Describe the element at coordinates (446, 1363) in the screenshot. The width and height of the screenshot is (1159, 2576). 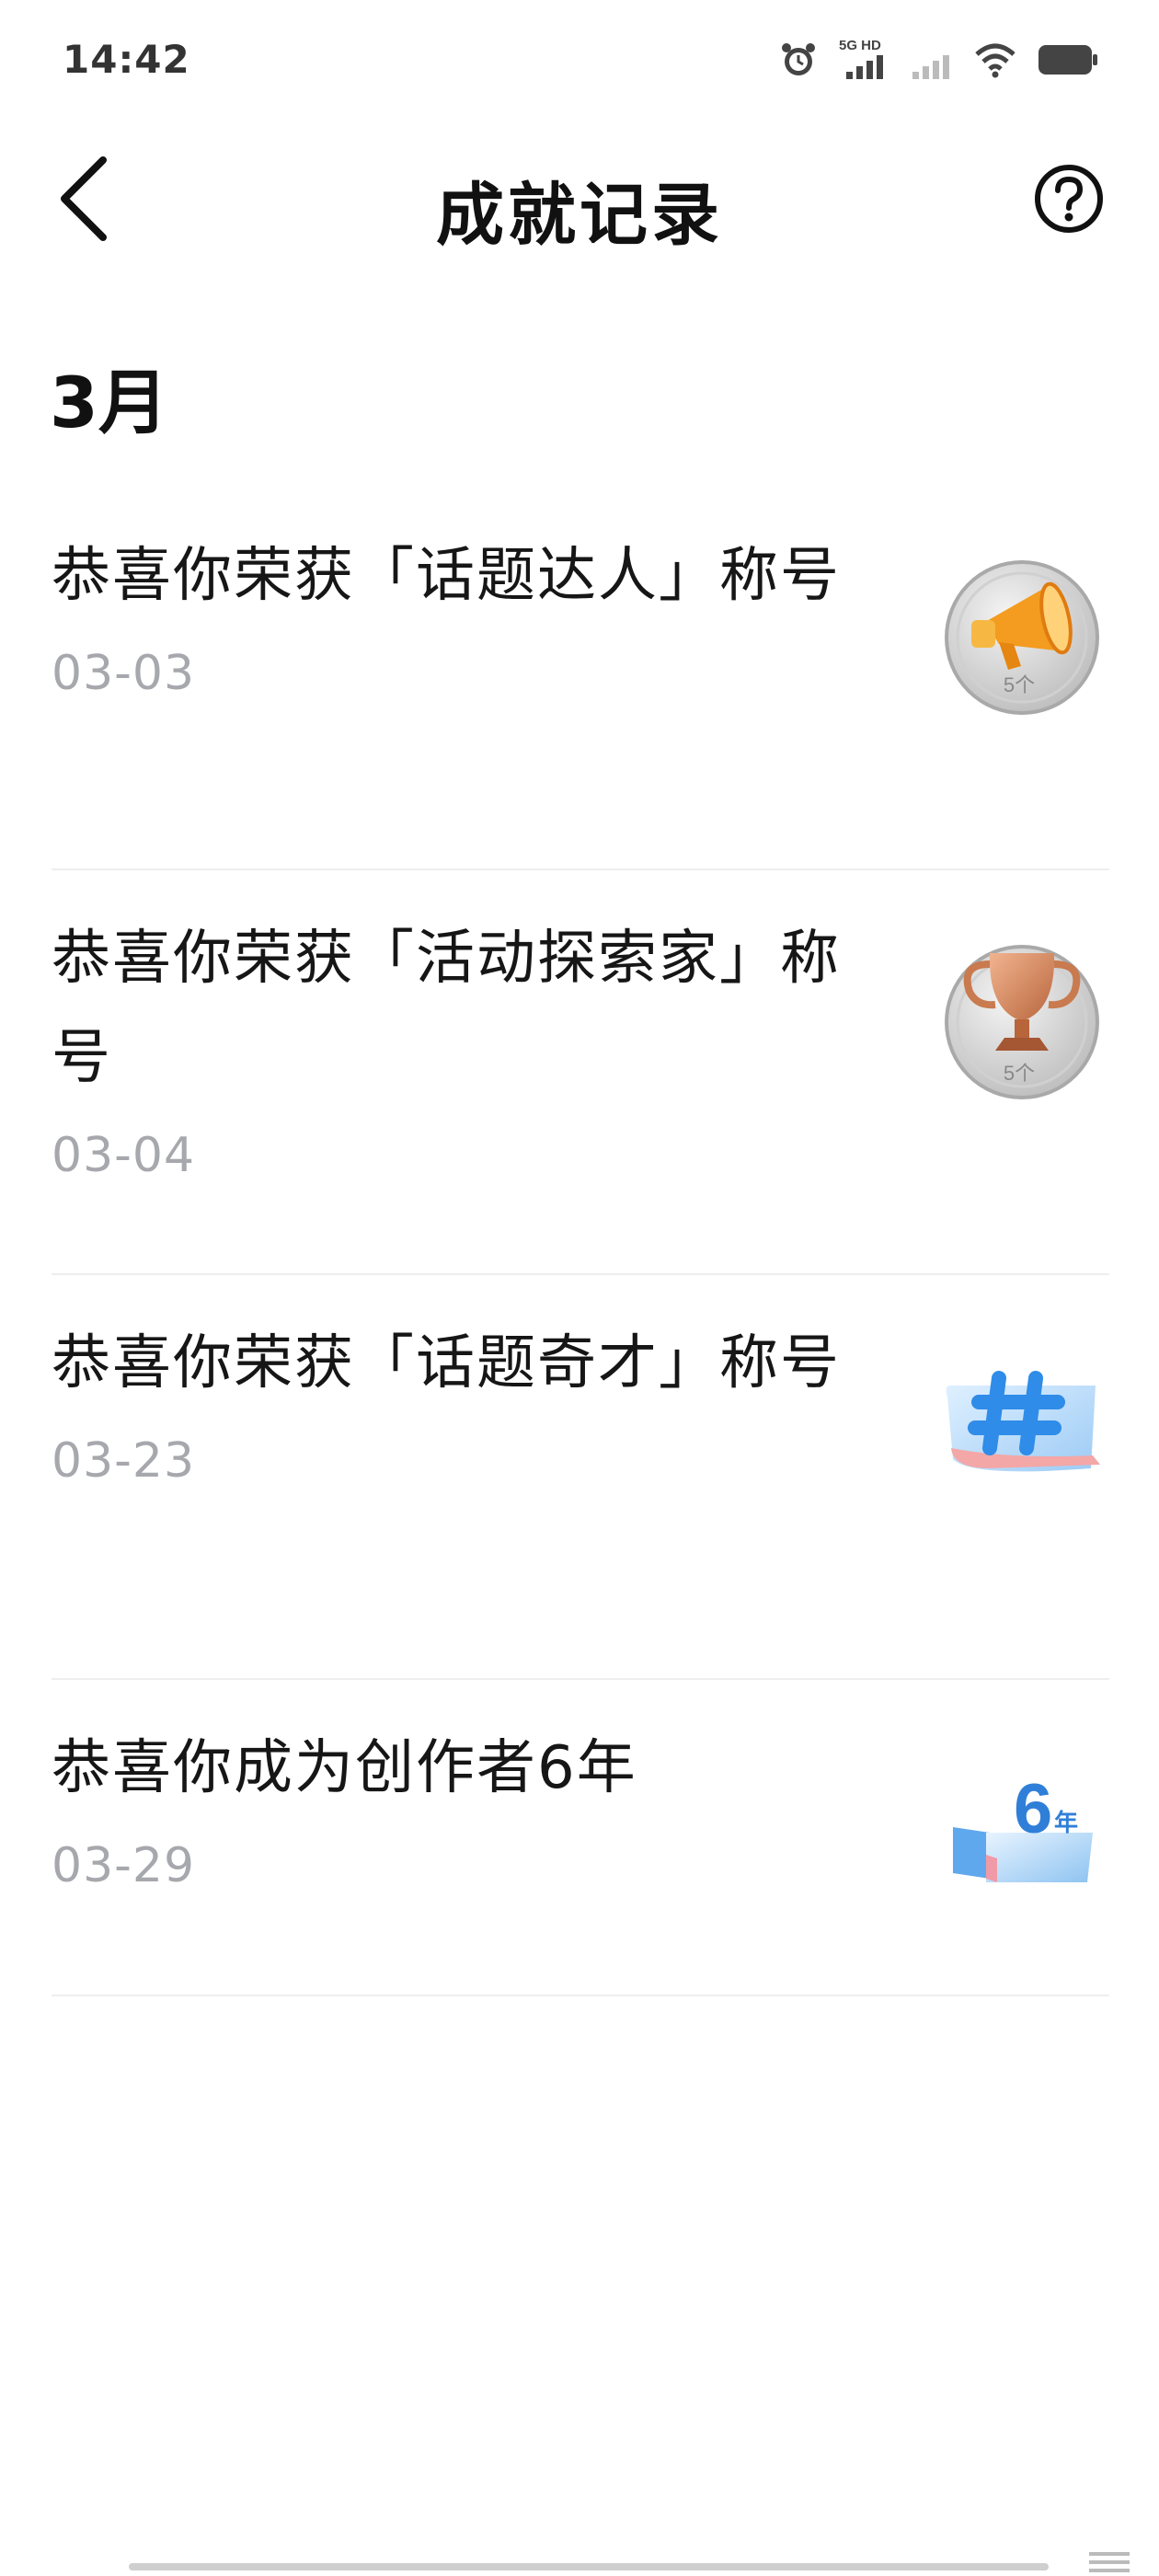
I see `achievement-title: 恭喜你荣获「话题奇才」称号` at that location.